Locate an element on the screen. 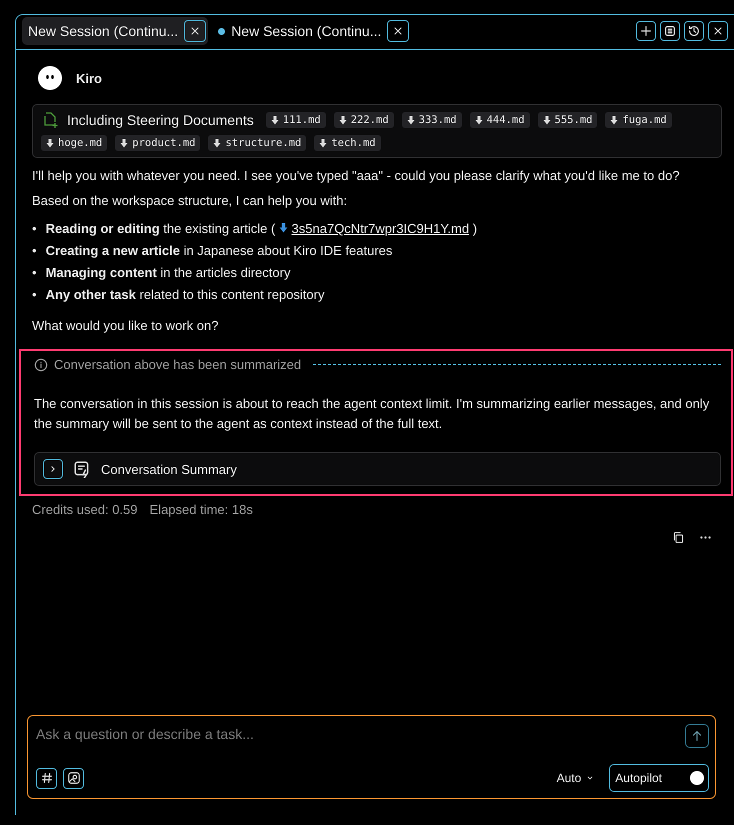 This screenshot has width=734, height=825. unsaved-dot is located at coordinates (222, 31).